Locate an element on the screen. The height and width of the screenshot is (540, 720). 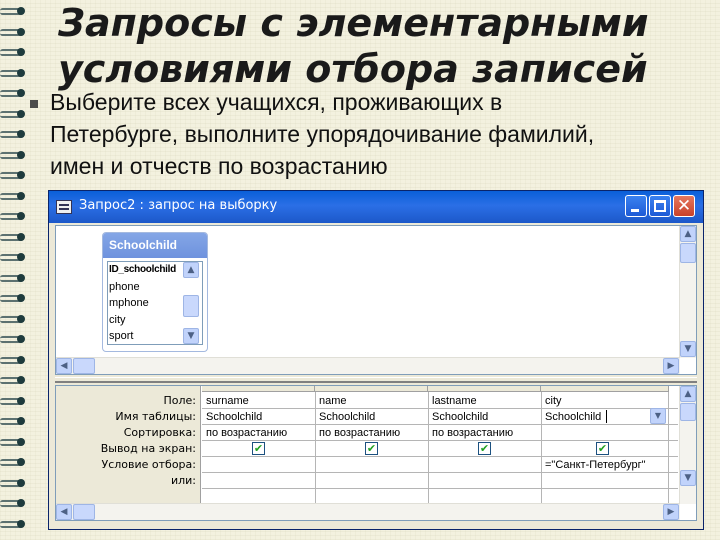
field-list-scroll-down-icon: ▼ is located at coordinates (191, 336).